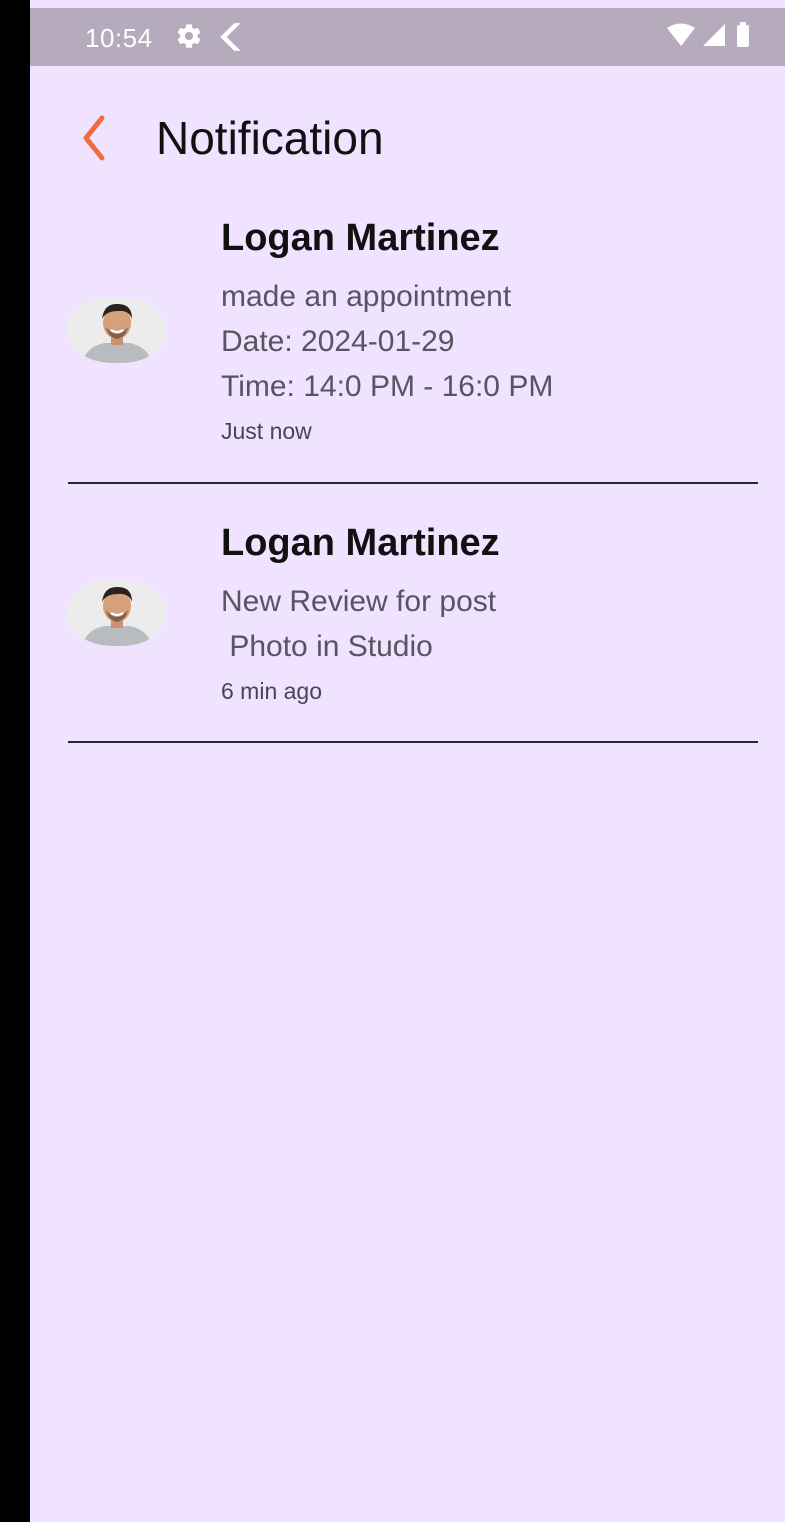  Describe the element at coordinates (119, 38) in the screenshot. I see `status-time: 10:54` at that location.